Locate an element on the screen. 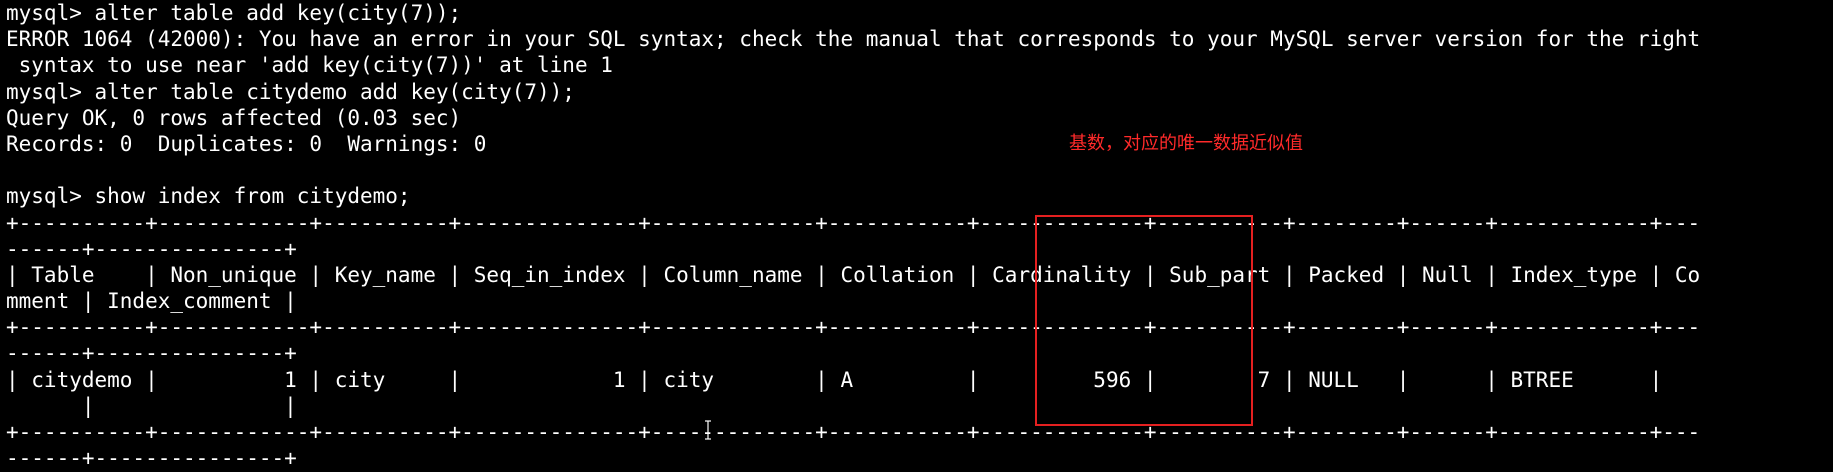 The image size is (1833, 472). table-header-row: mment | Index_comment | is located at coordinates (151, 301).